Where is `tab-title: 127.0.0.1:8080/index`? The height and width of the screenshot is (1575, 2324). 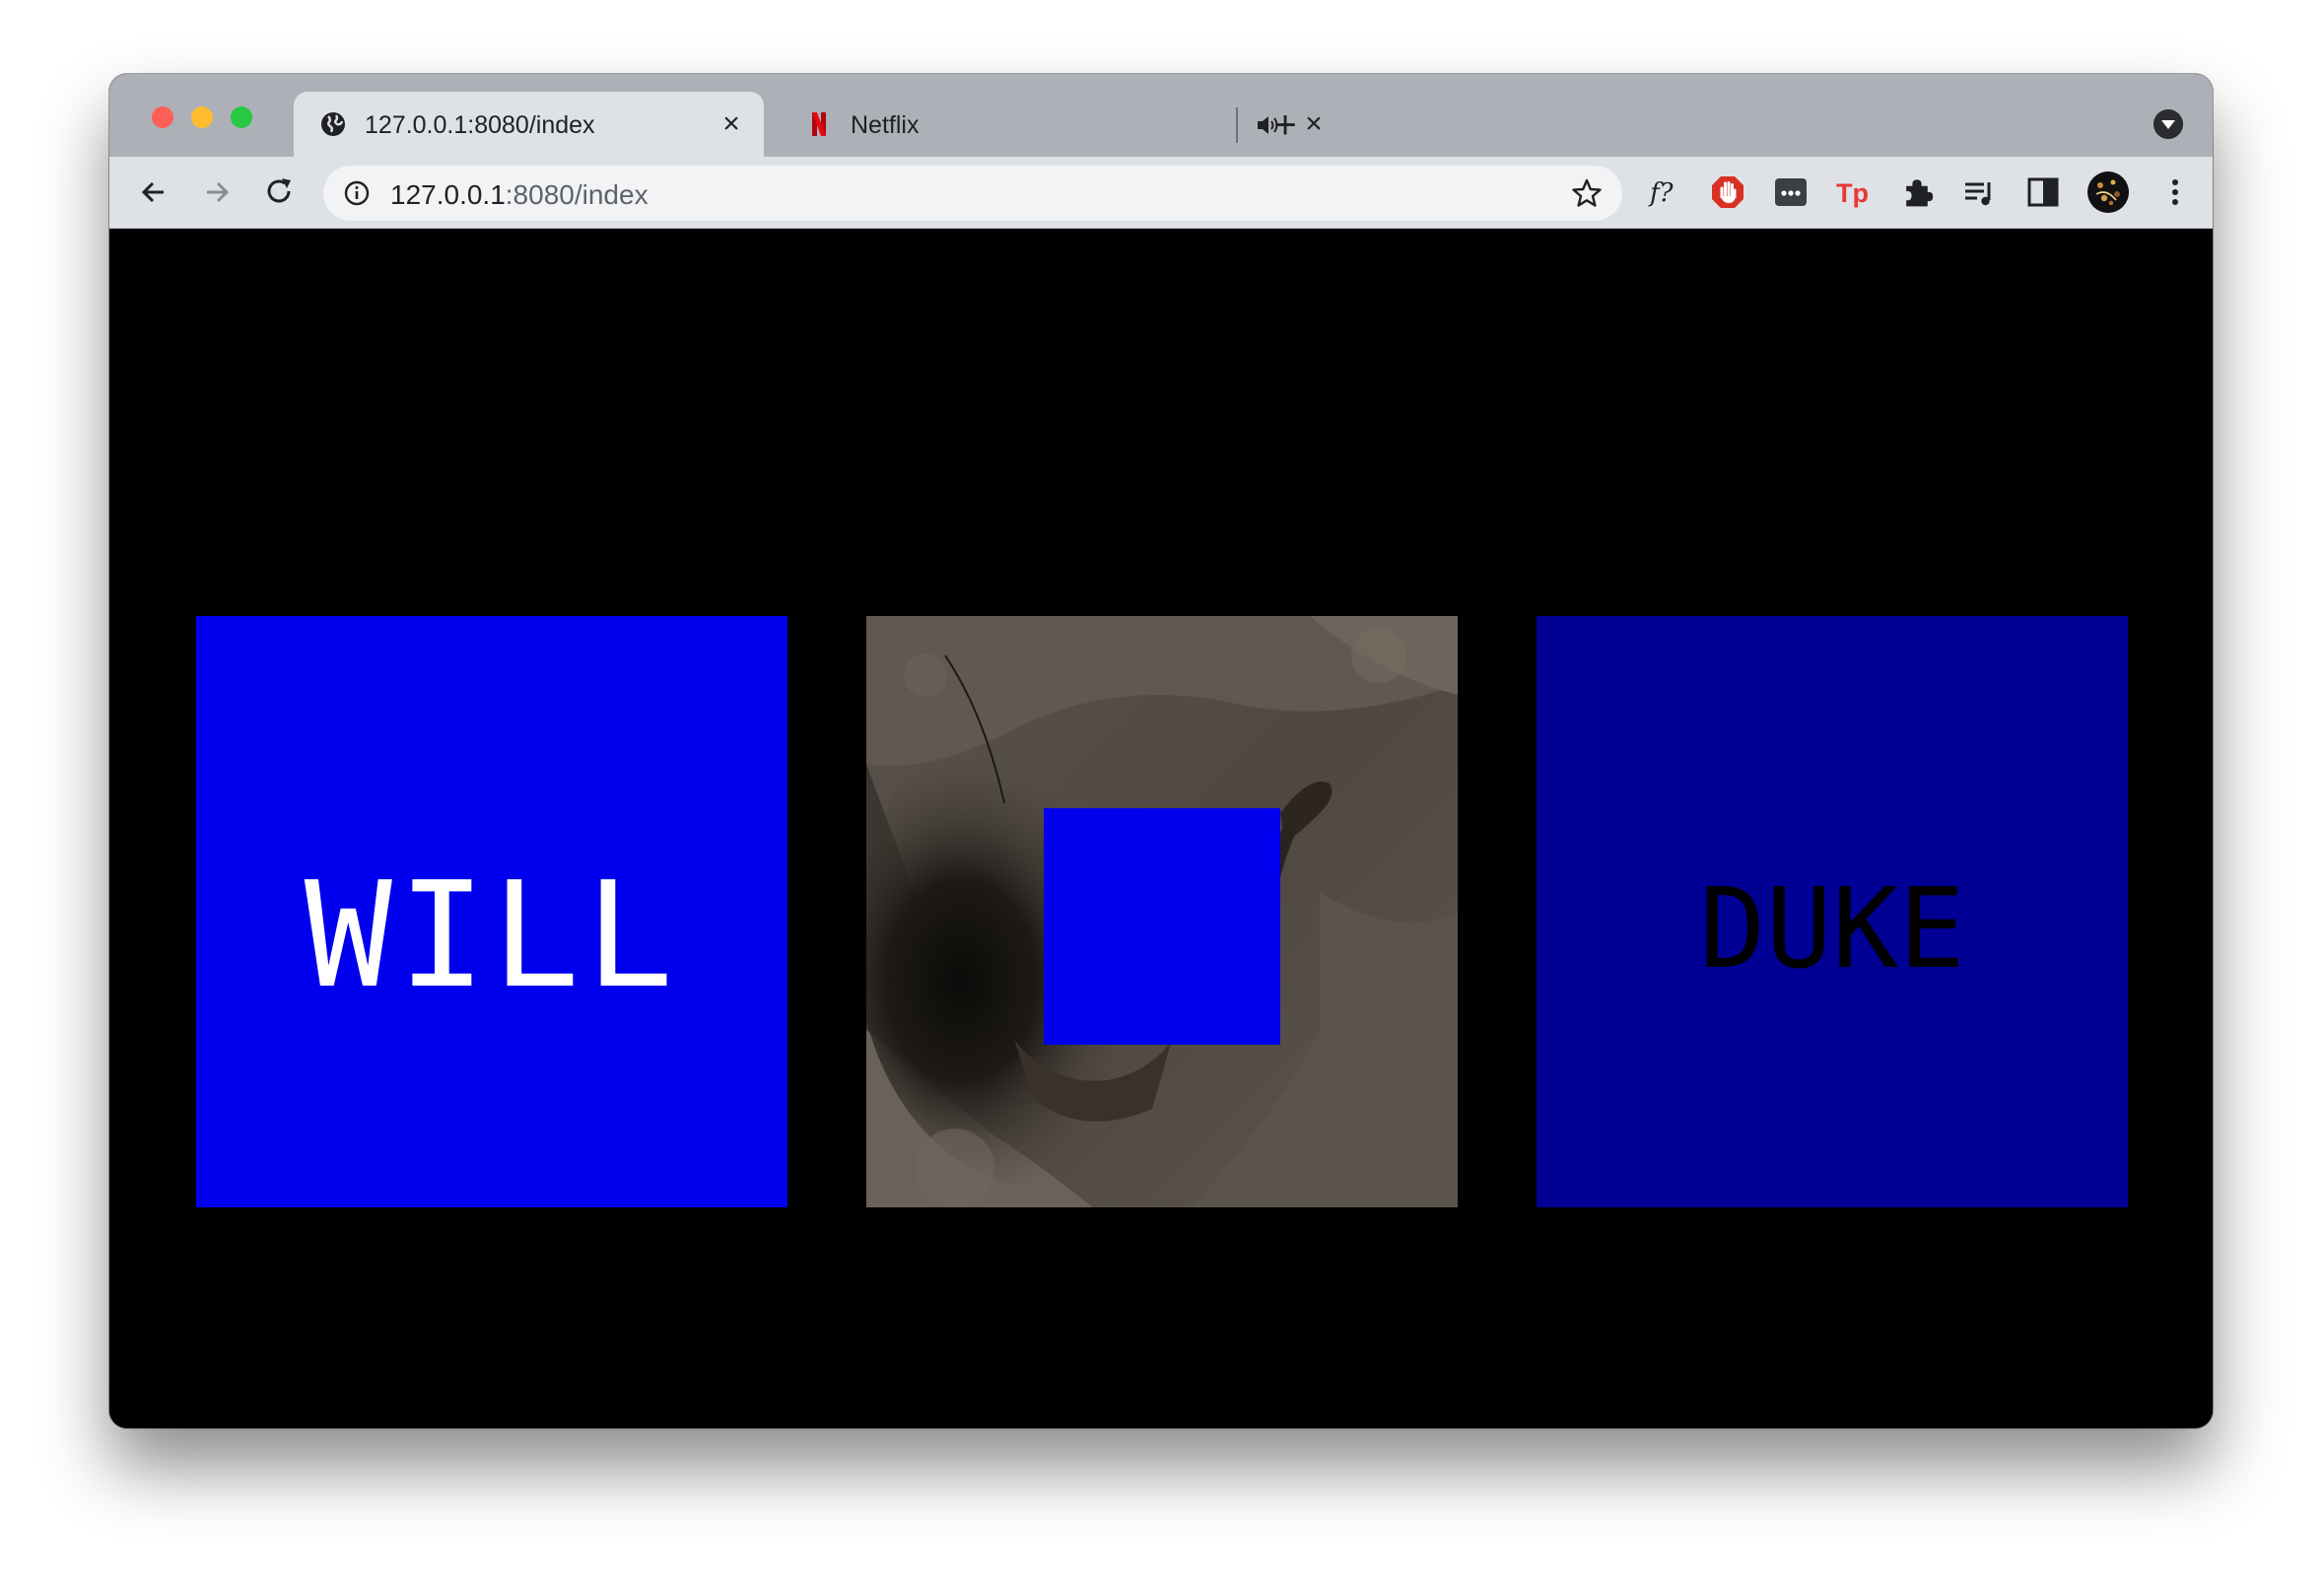 tab-title: 127.0.0.1:8080/index is located at coordinates (480, 125).